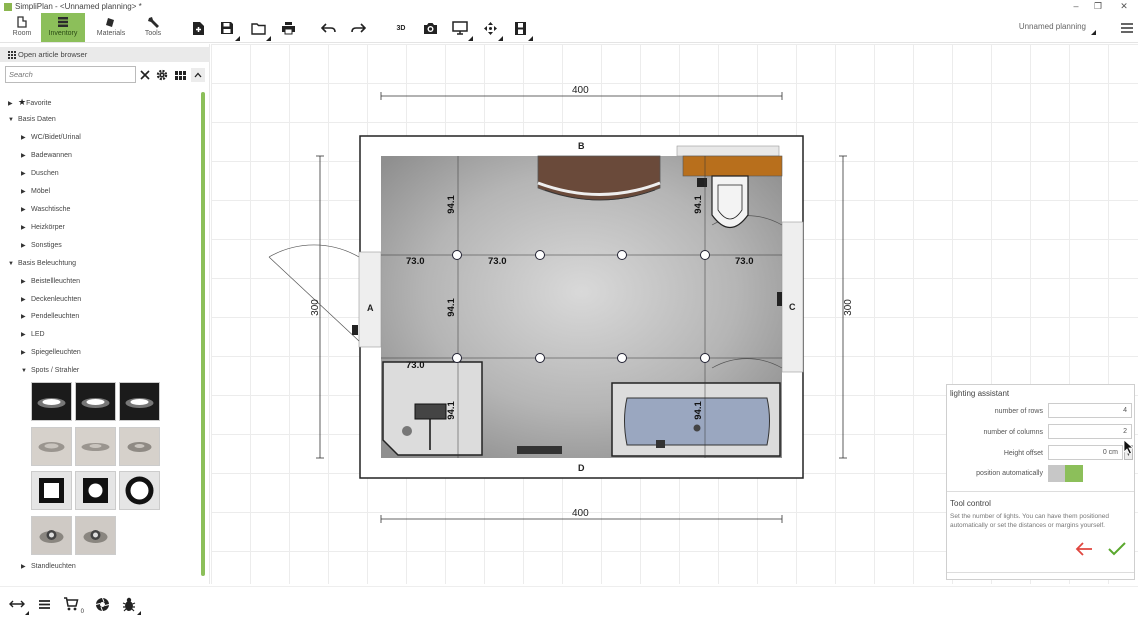 The image size is (1138, 619). What do you see at coordinates (198, 28) in the screenshot?
I see `new-file-button` at bounding box center [198, 28].